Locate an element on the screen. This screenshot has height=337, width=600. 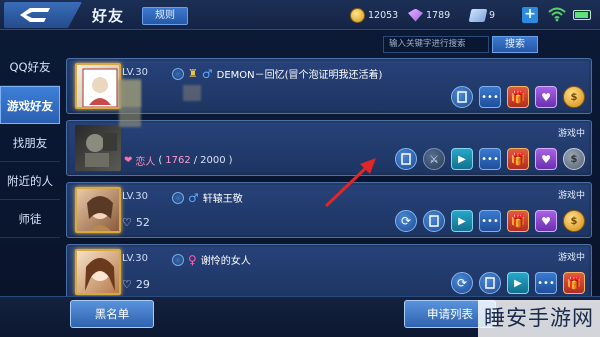
diamond-counter: 1789 is located at coordinates (429, 15).